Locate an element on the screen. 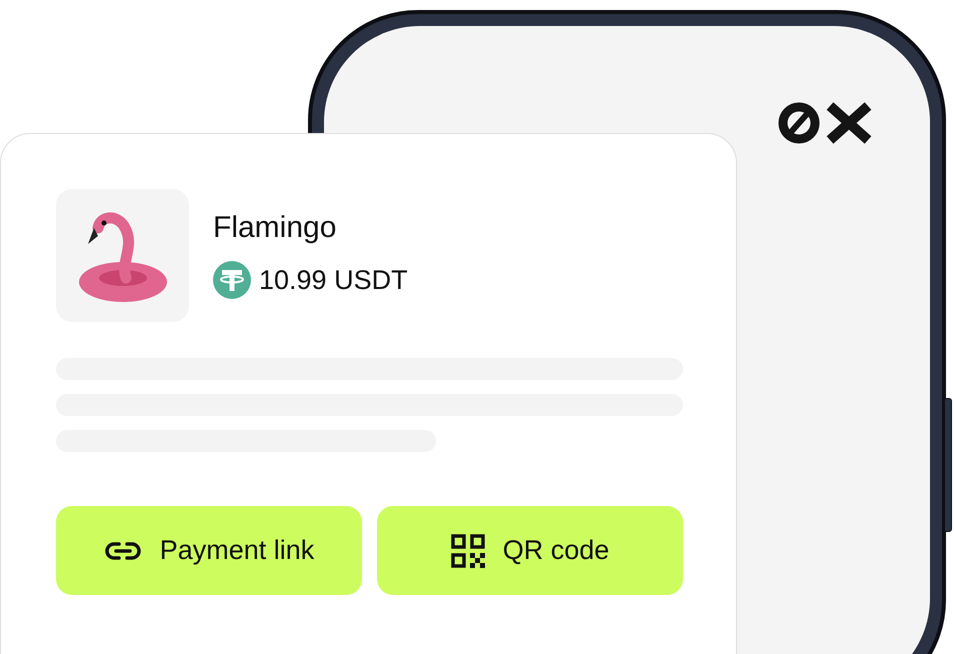 The height and width of the screenshot is (654, 954). product-price: 10.99 USDT is located at coordinates (333, 280).